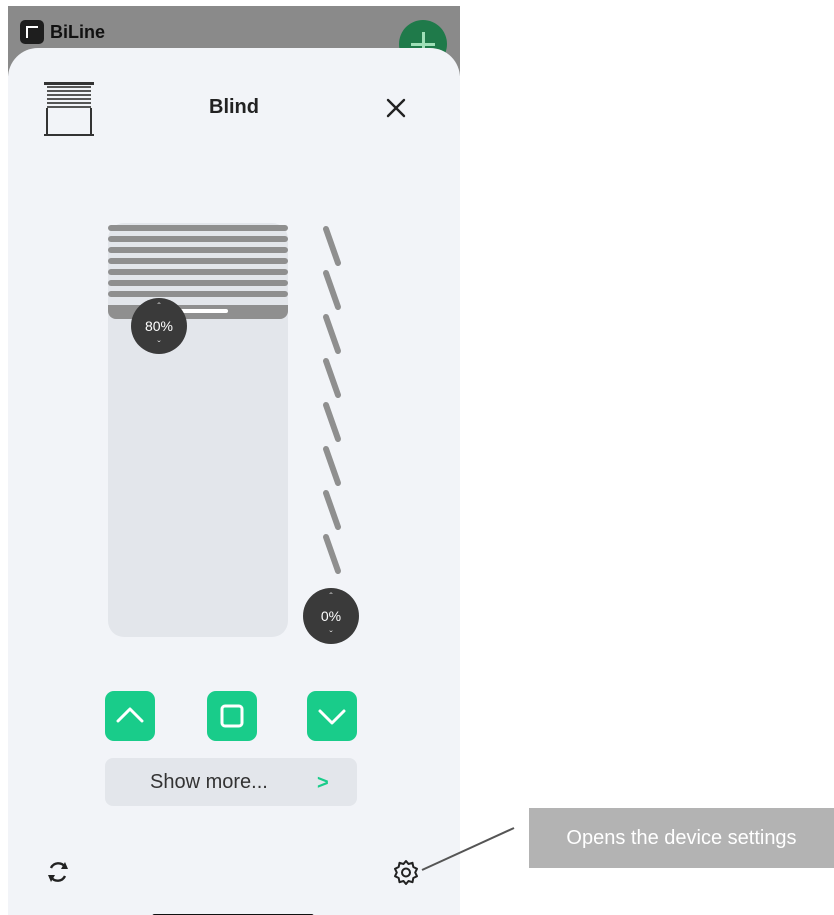  I want to click on stop-button, so click(232, 716).